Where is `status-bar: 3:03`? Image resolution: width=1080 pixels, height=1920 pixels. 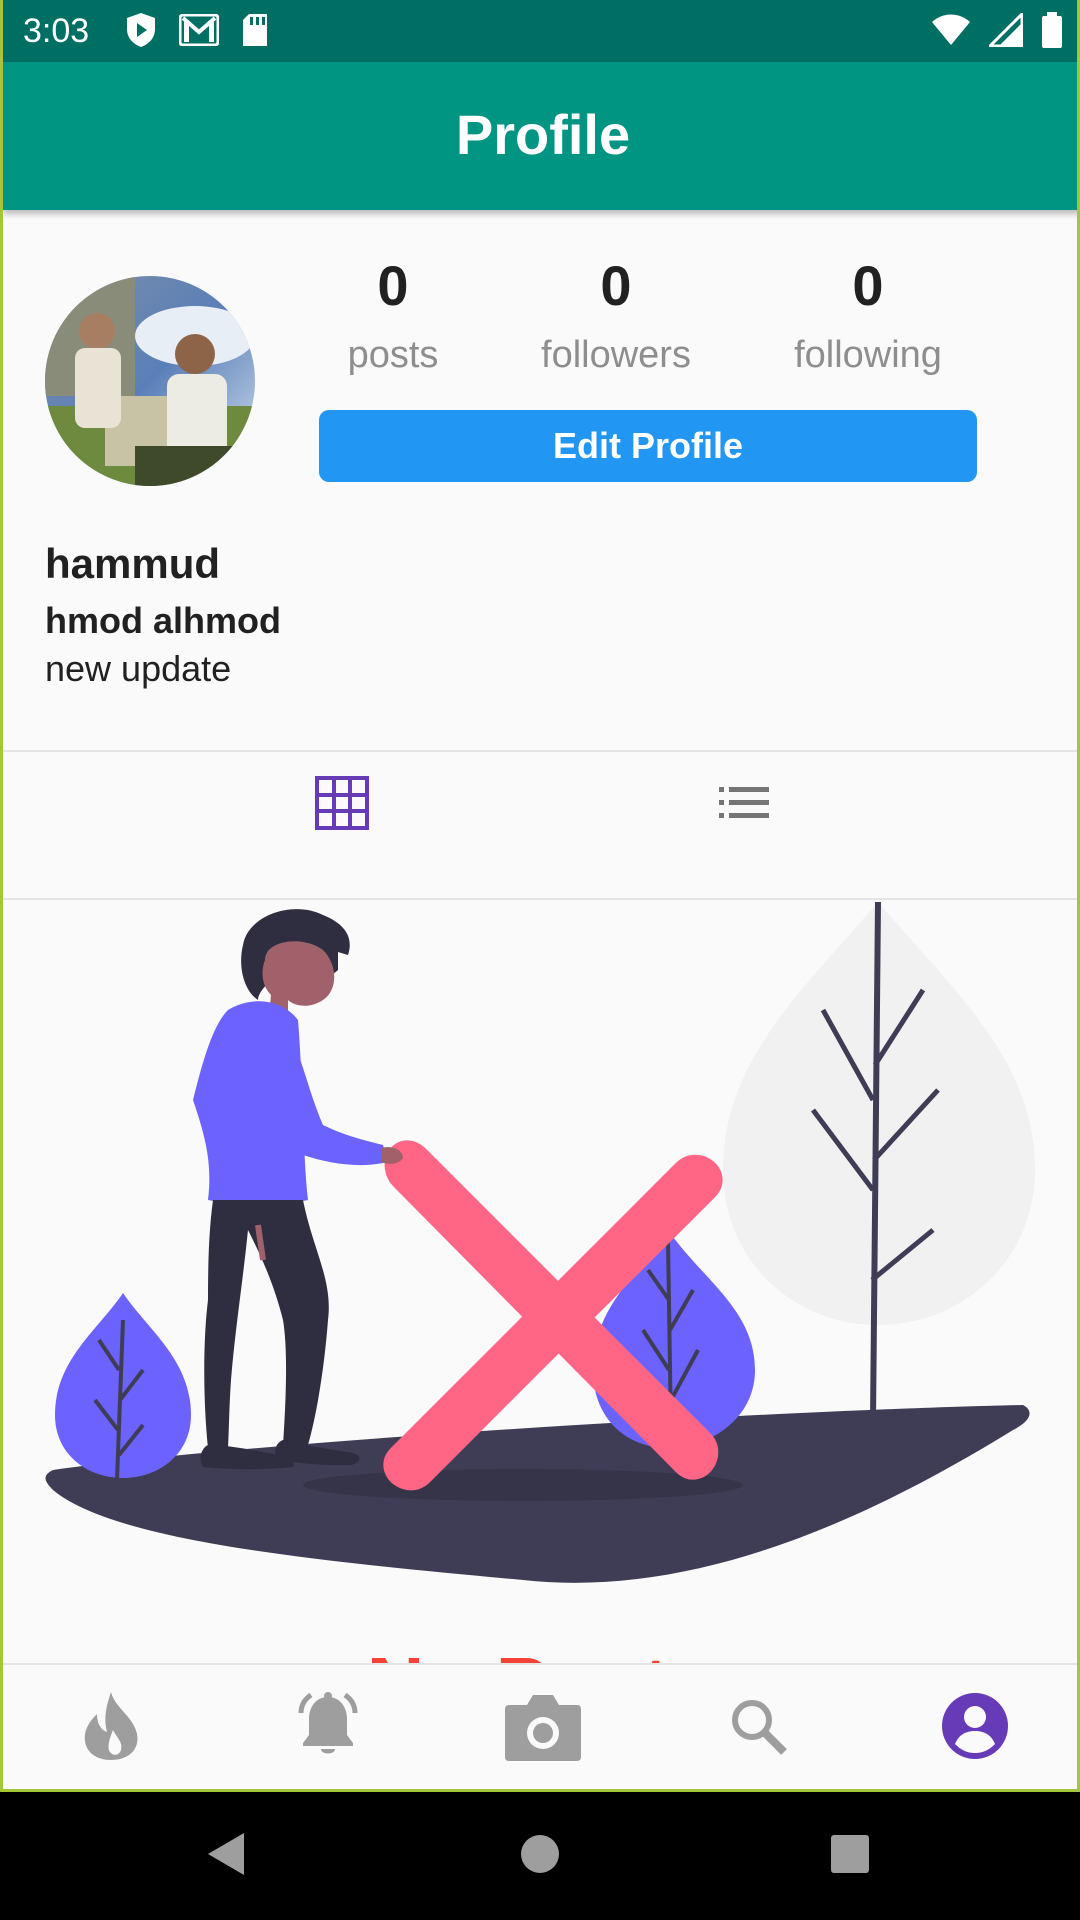 status-bar: 3:03 is located at coordinates (540, 31).